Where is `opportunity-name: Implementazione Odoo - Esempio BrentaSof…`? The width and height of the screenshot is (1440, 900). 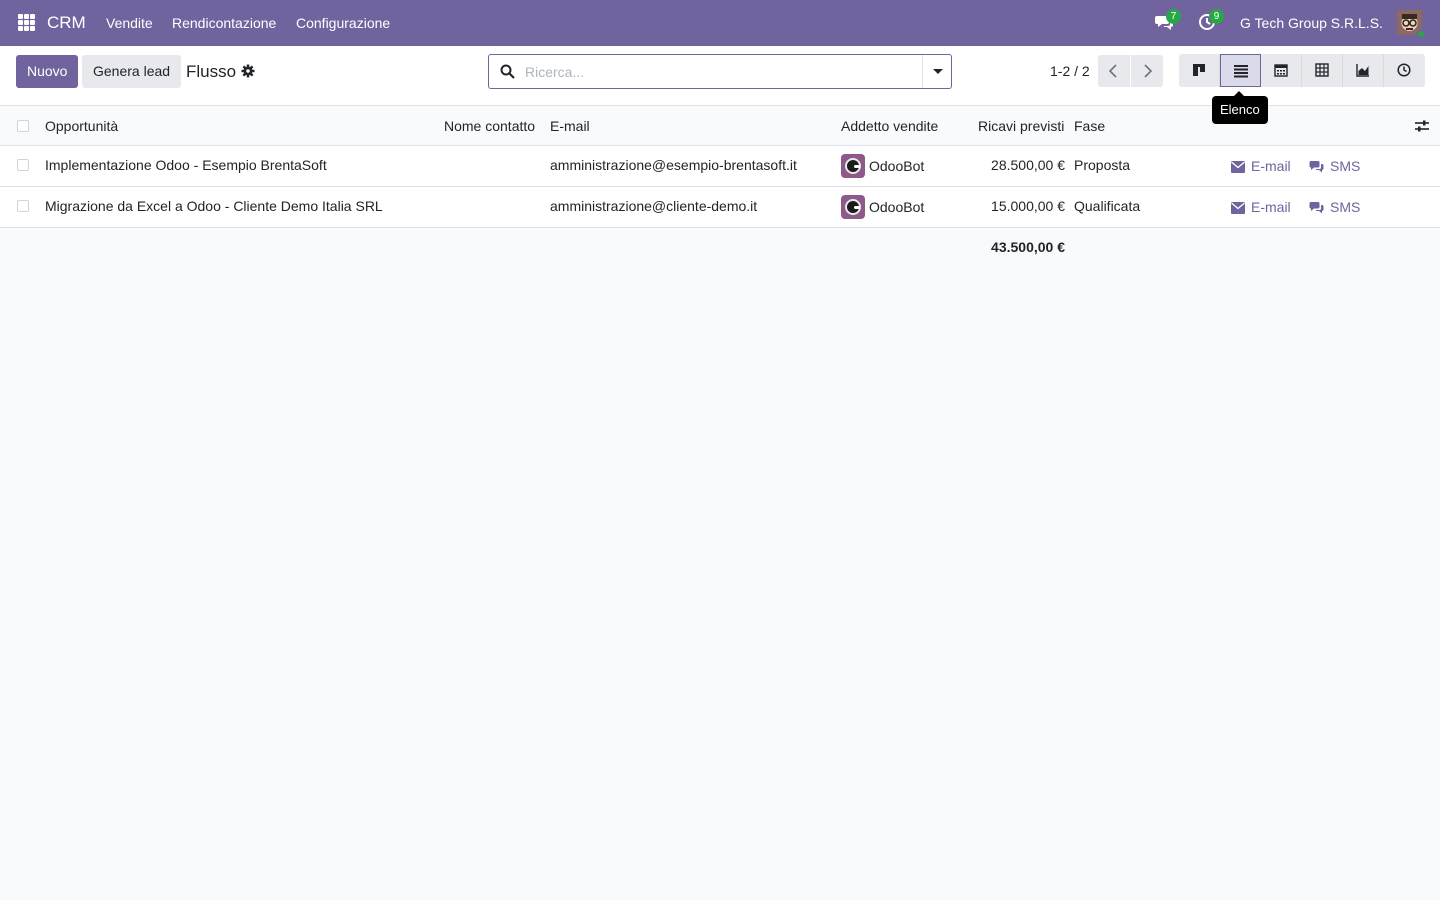
opportunity-name: Implementazione Odoo - Esempio BrentaSof… is located at coordinates (186, 165).